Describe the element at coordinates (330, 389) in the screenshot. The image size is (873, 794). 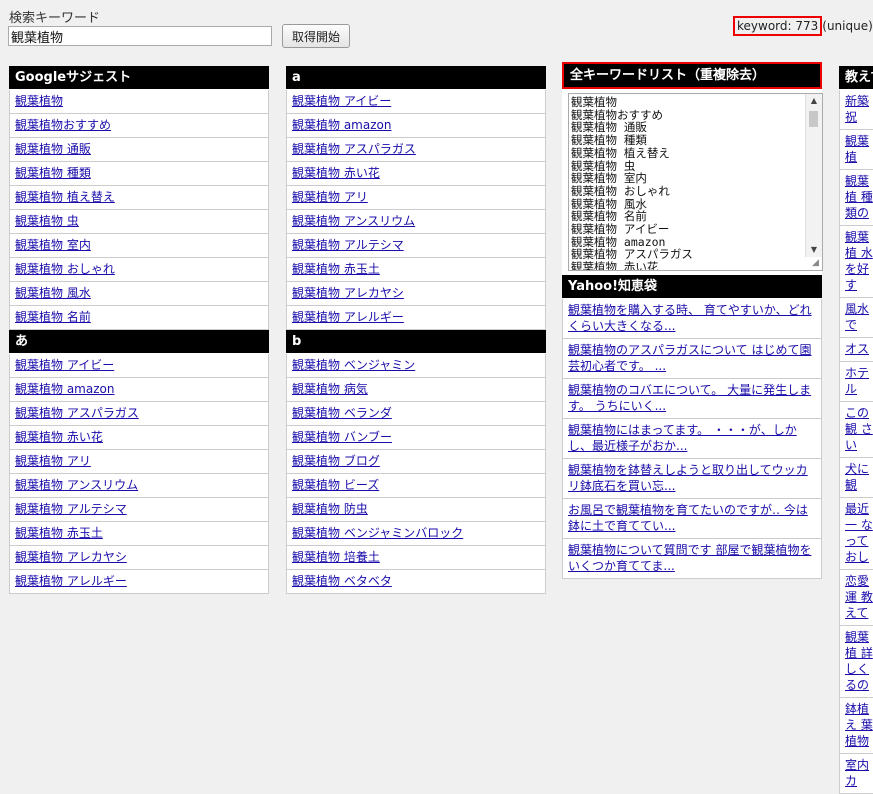
I see `suggest-link: 観葉植物 病気` at that location.